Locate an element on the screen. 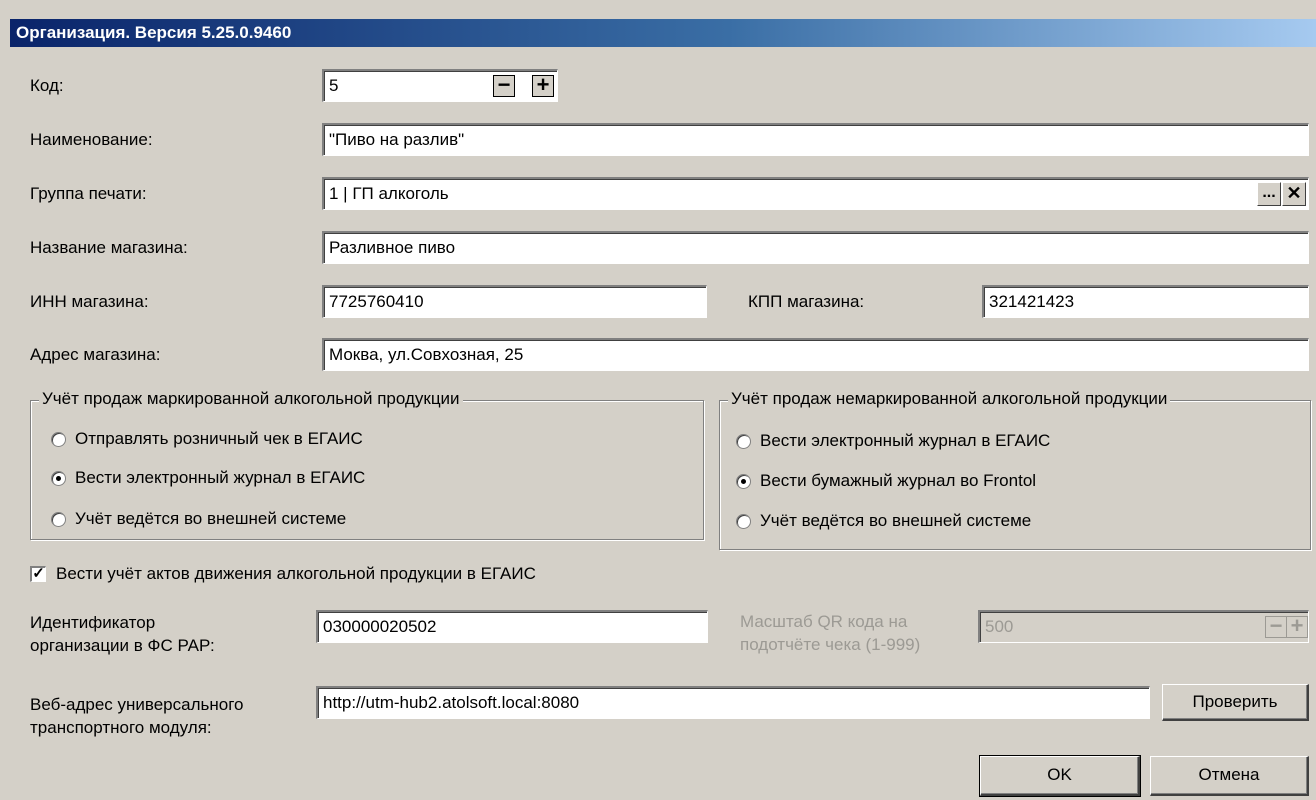  shop-name-input: Разливное пиво is located at coordinates (815, 247).